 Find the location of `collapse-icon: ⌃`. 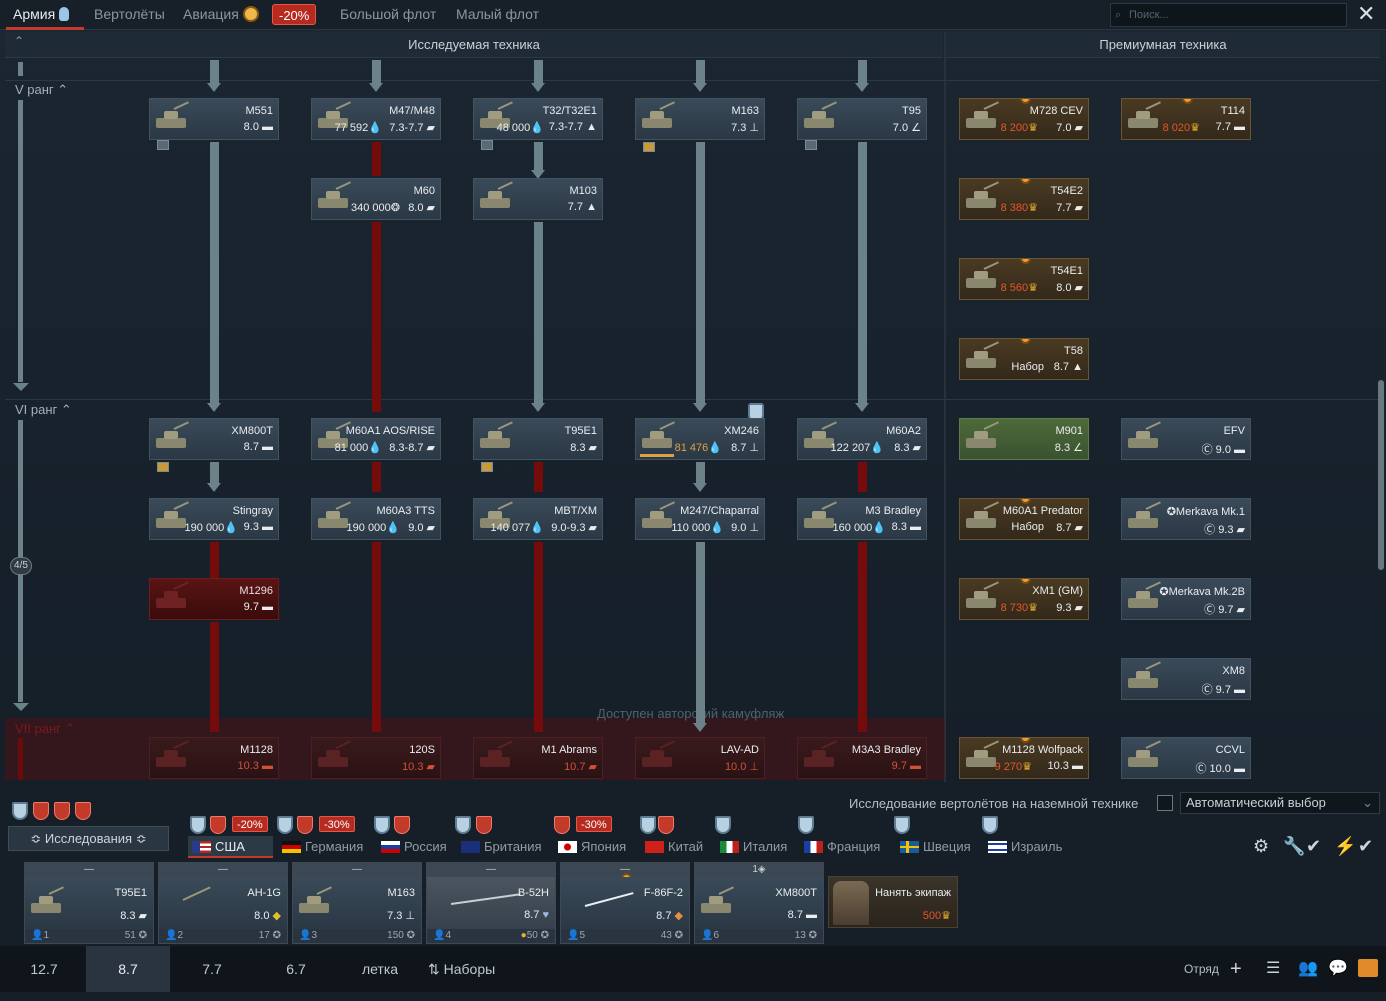

collapse-icon: ⌃ is located at coordinates (21, 42).